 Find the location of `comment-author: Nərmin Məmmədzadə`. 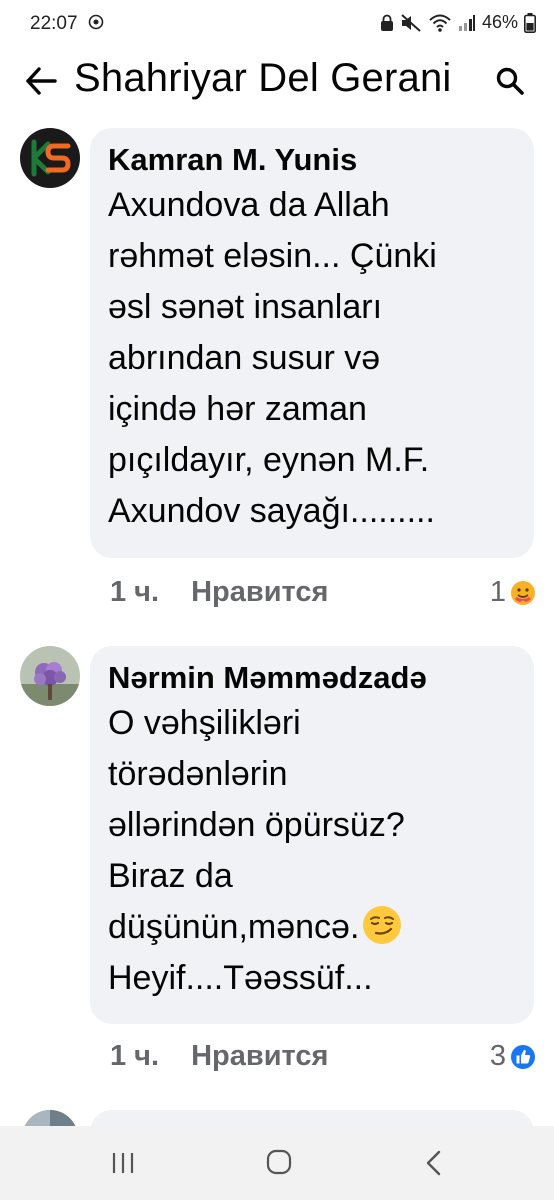

comment-author: Nərmin Məmmədzadə is located at coordinates (312, 678).